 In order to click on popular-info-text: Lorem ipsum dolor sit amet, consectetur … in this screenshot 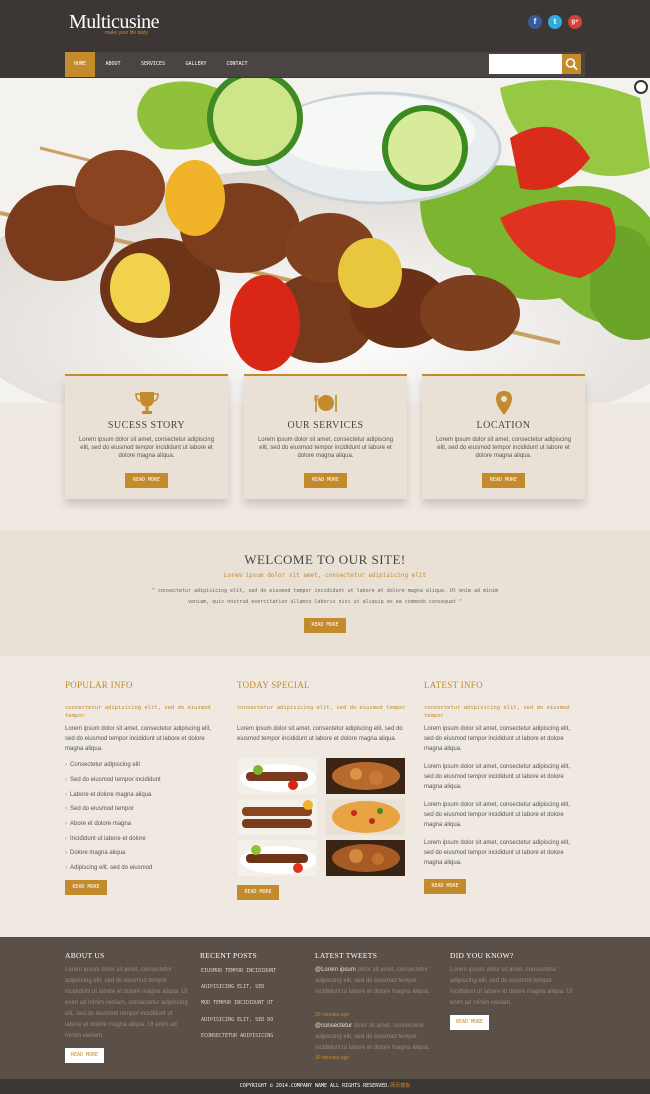, I will do `click(138, 739)`.